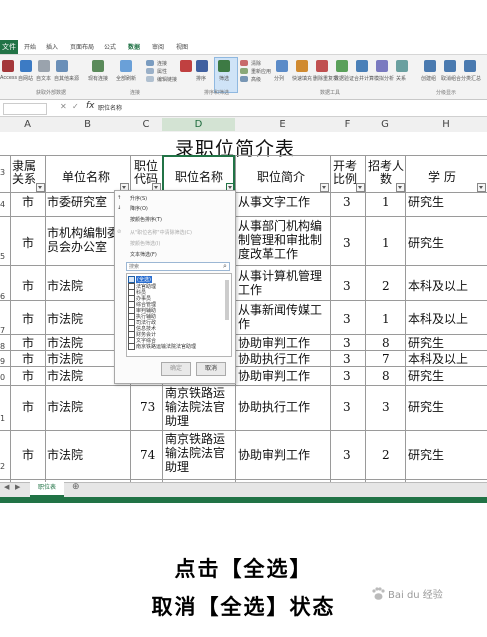 This screenshot has height=637, width=487. What do you see at coordinates (244, 79) in the screenshot?
I see `advanced-filter-icon` at bounding box center [244, 79].